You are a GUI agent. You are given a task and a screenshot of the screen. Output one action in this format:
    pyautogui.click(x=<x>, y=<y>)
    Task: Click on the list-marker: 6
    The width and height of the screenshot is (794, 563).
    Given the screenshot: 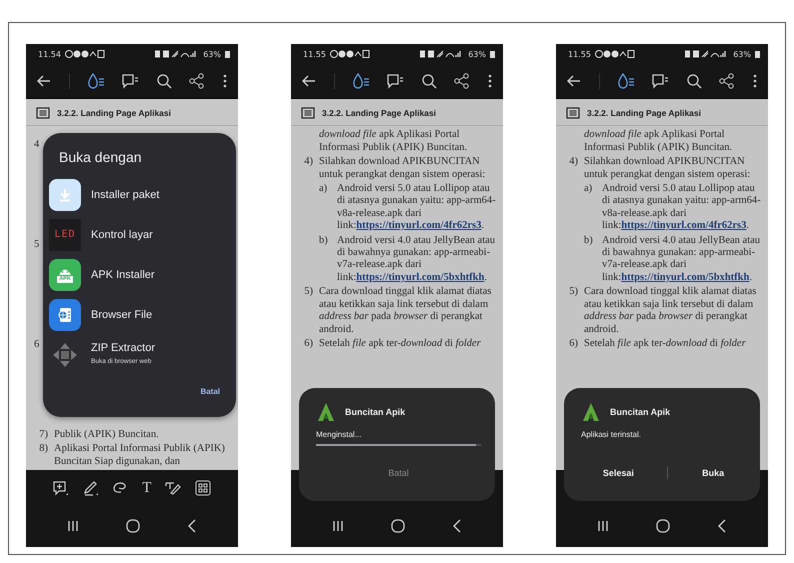 What is the action you would take?
    pyautogui.click(x=37, y=345)
    